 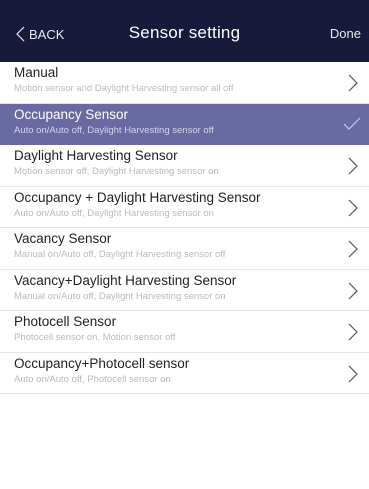 I want to click on nav-bar: BACK Sensor setting Done, so click(x=184, y=31).